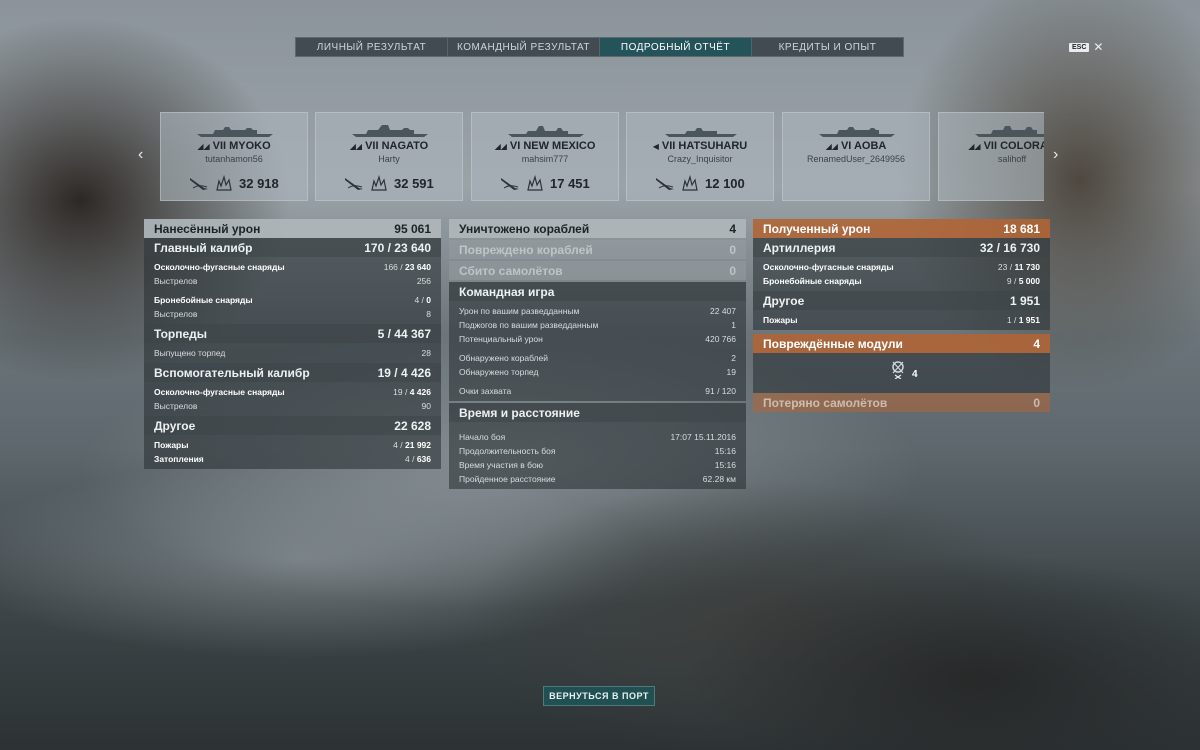 Image resolution: width=1200 pixels, height=750 pixels. Describe the element at coordinates (259, 183) in the screenshot. I see `ship-damage-value: 32 918` at that location.